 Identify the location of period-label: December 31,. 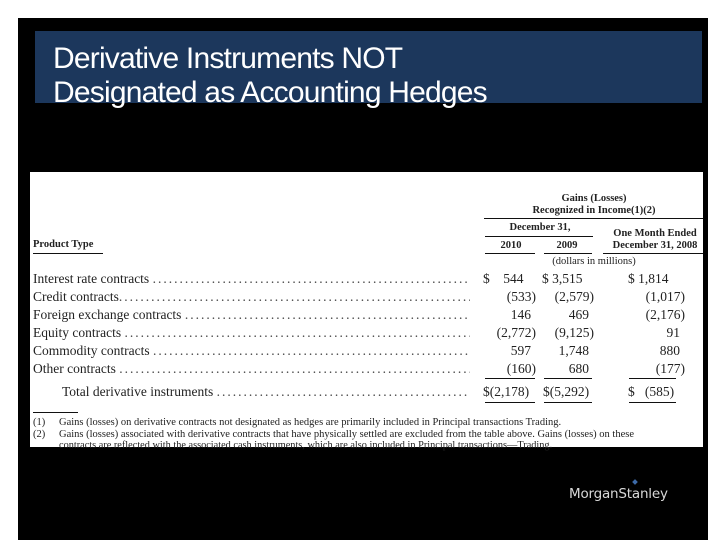
(540, 227).